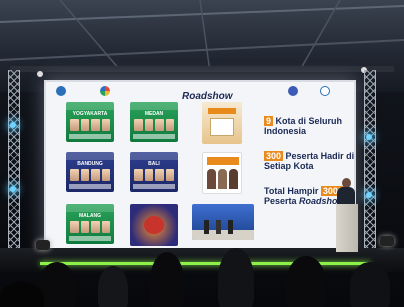 The height and width of the screenshot is (307, 404). Describe the element at coordinates (303, 126) in the screenshot. I see `stat-cities: 9 Kota di Seluruh Indonesia` at that location.